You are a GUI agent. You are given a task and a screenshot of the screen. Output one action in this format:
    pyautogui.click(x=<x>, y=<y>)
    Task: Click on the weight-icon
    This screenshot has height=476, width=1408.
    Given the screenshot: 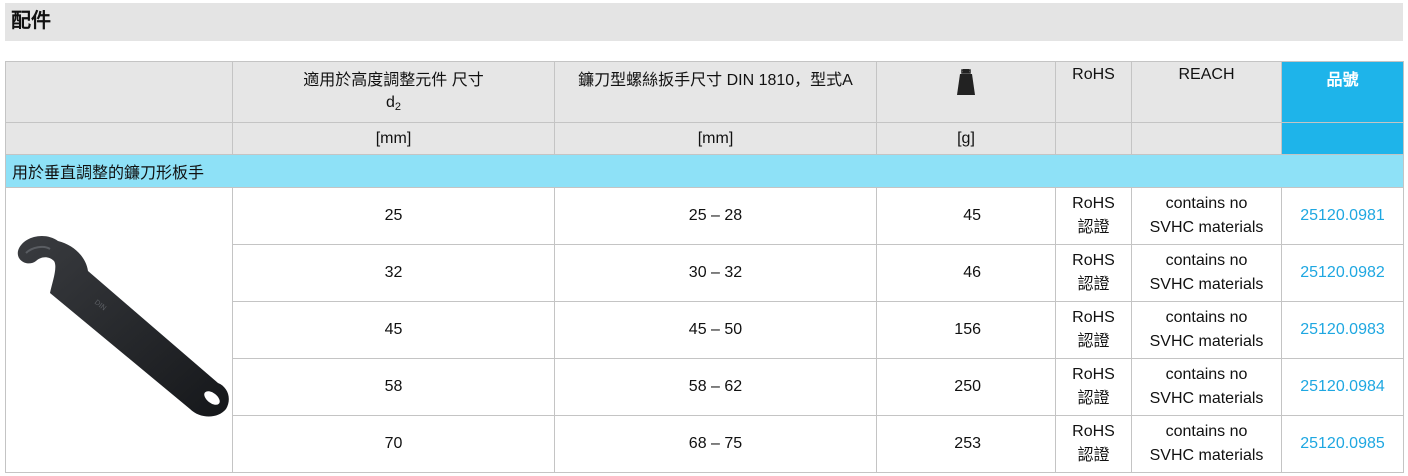 What is the action you would take?
    pyautogui.click(x=966, y=82)
    